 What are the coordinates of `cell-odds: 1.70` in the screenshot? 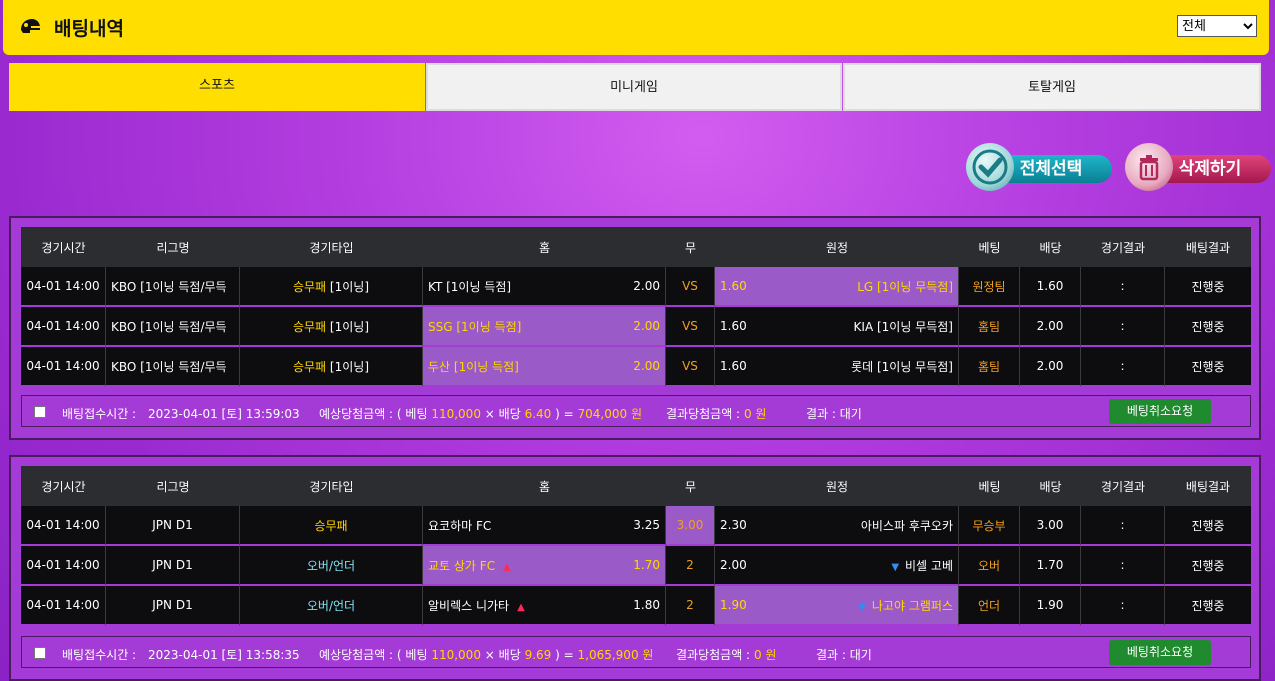 It's located at (1050, 566).